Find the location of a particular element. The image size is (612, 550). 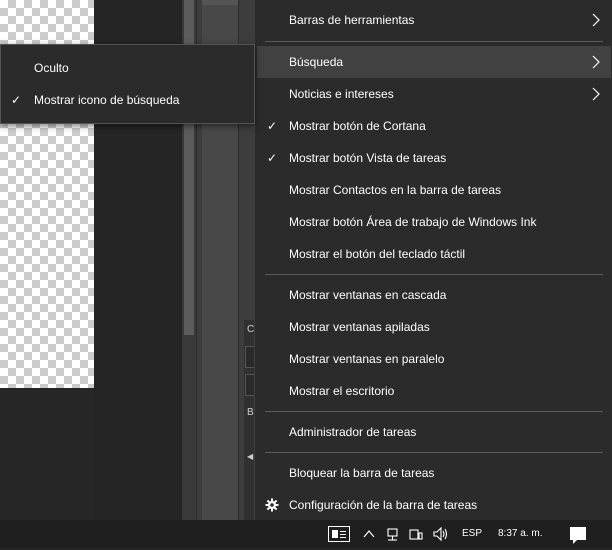

background-arrow-icon: ◀ is located at coordinates (250, 456).